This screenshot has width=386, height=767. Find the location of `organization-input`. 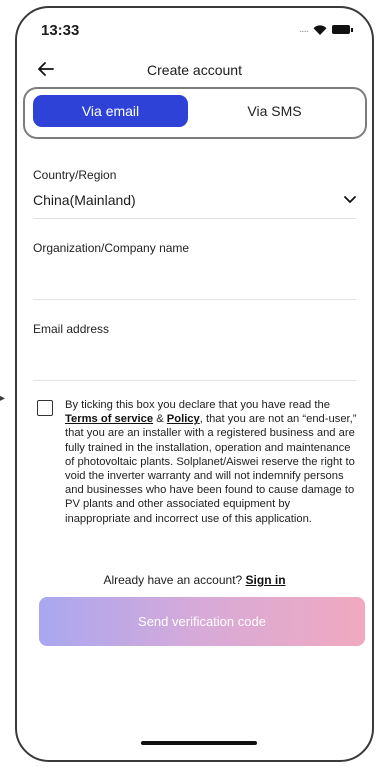

organization-input is located at coordinates (194, 299).